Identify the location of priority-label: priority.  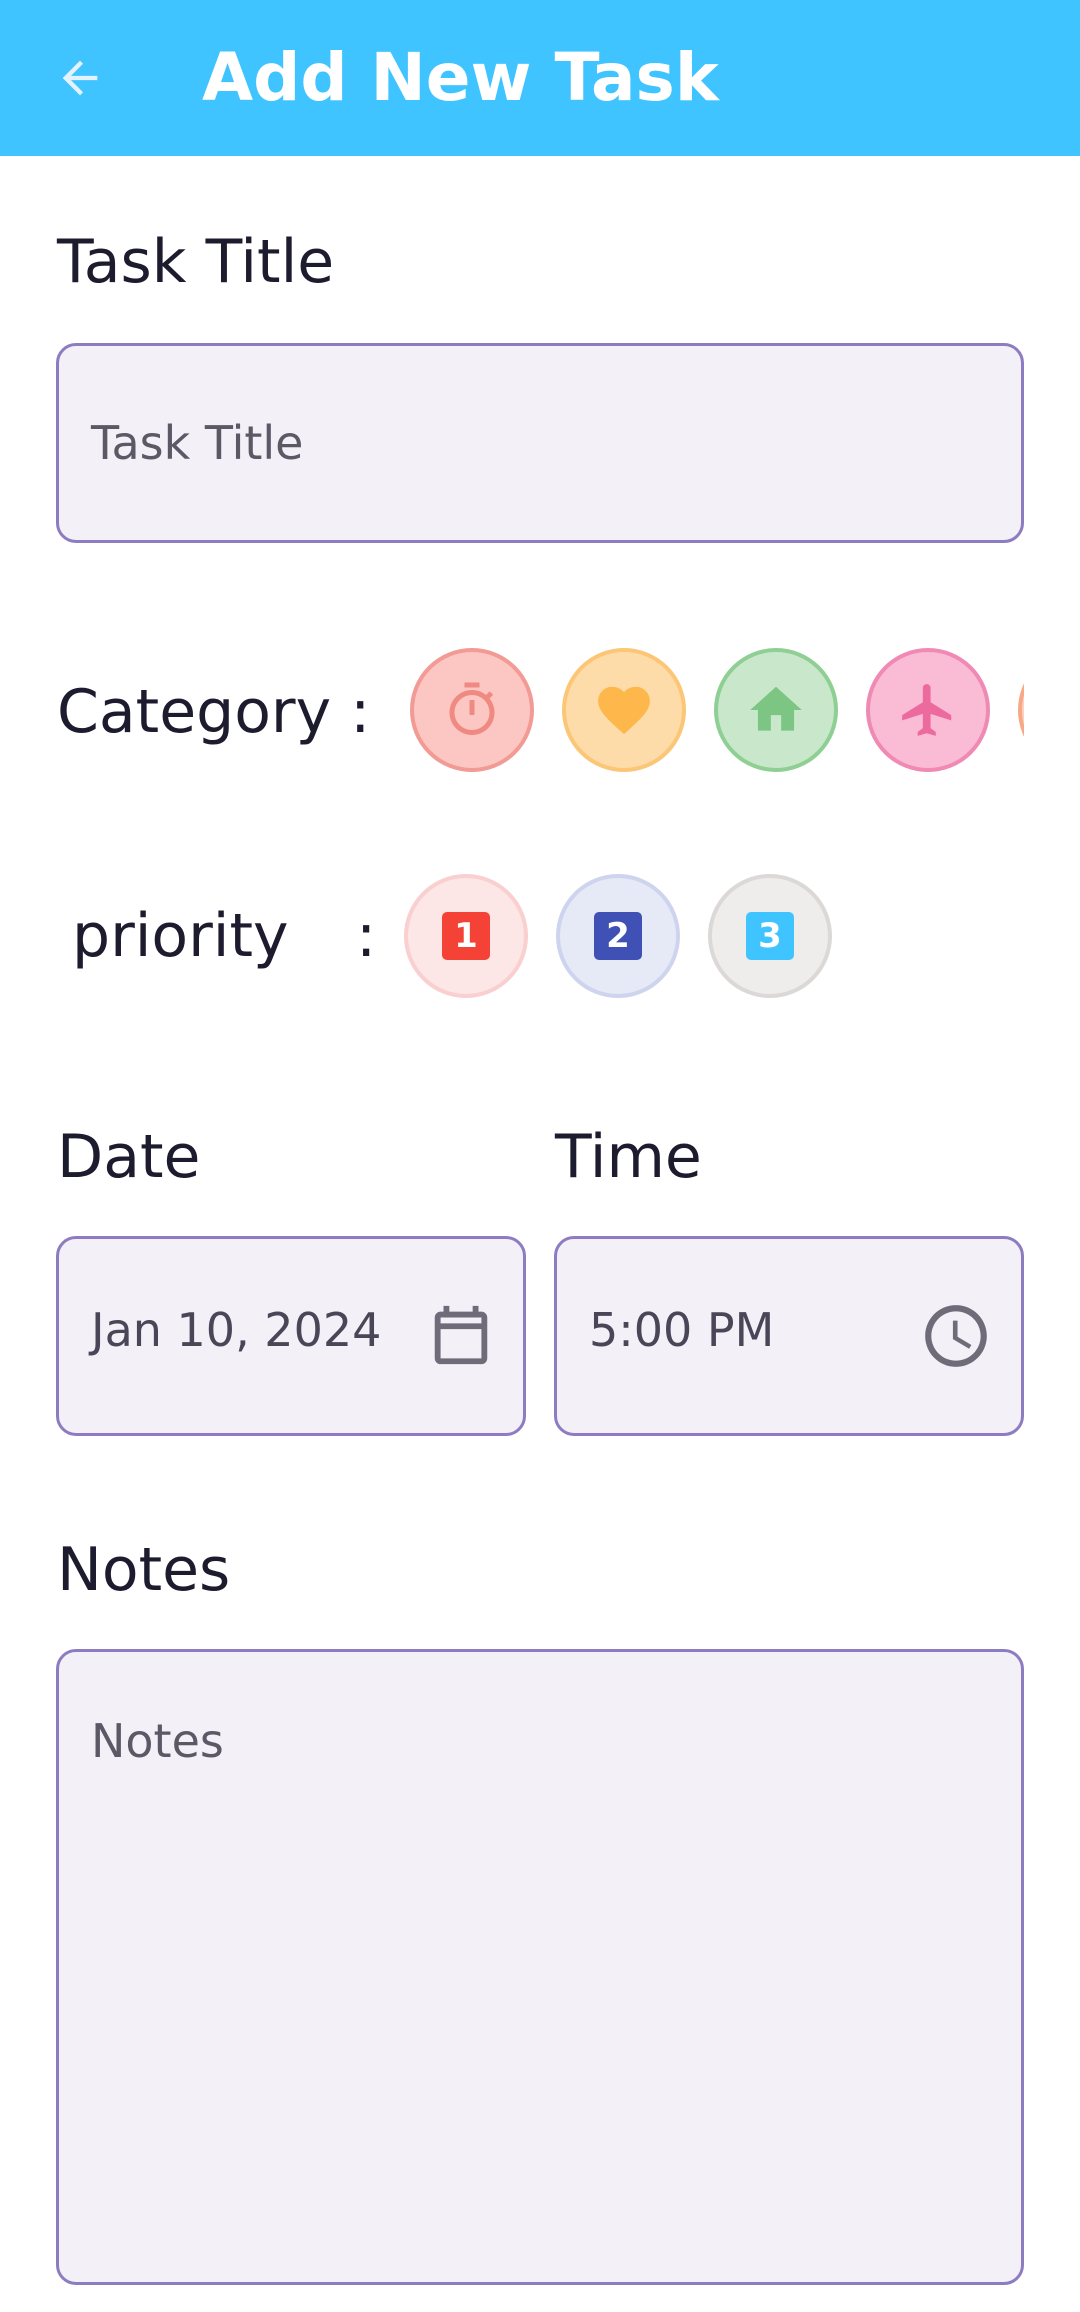
(180, 936).